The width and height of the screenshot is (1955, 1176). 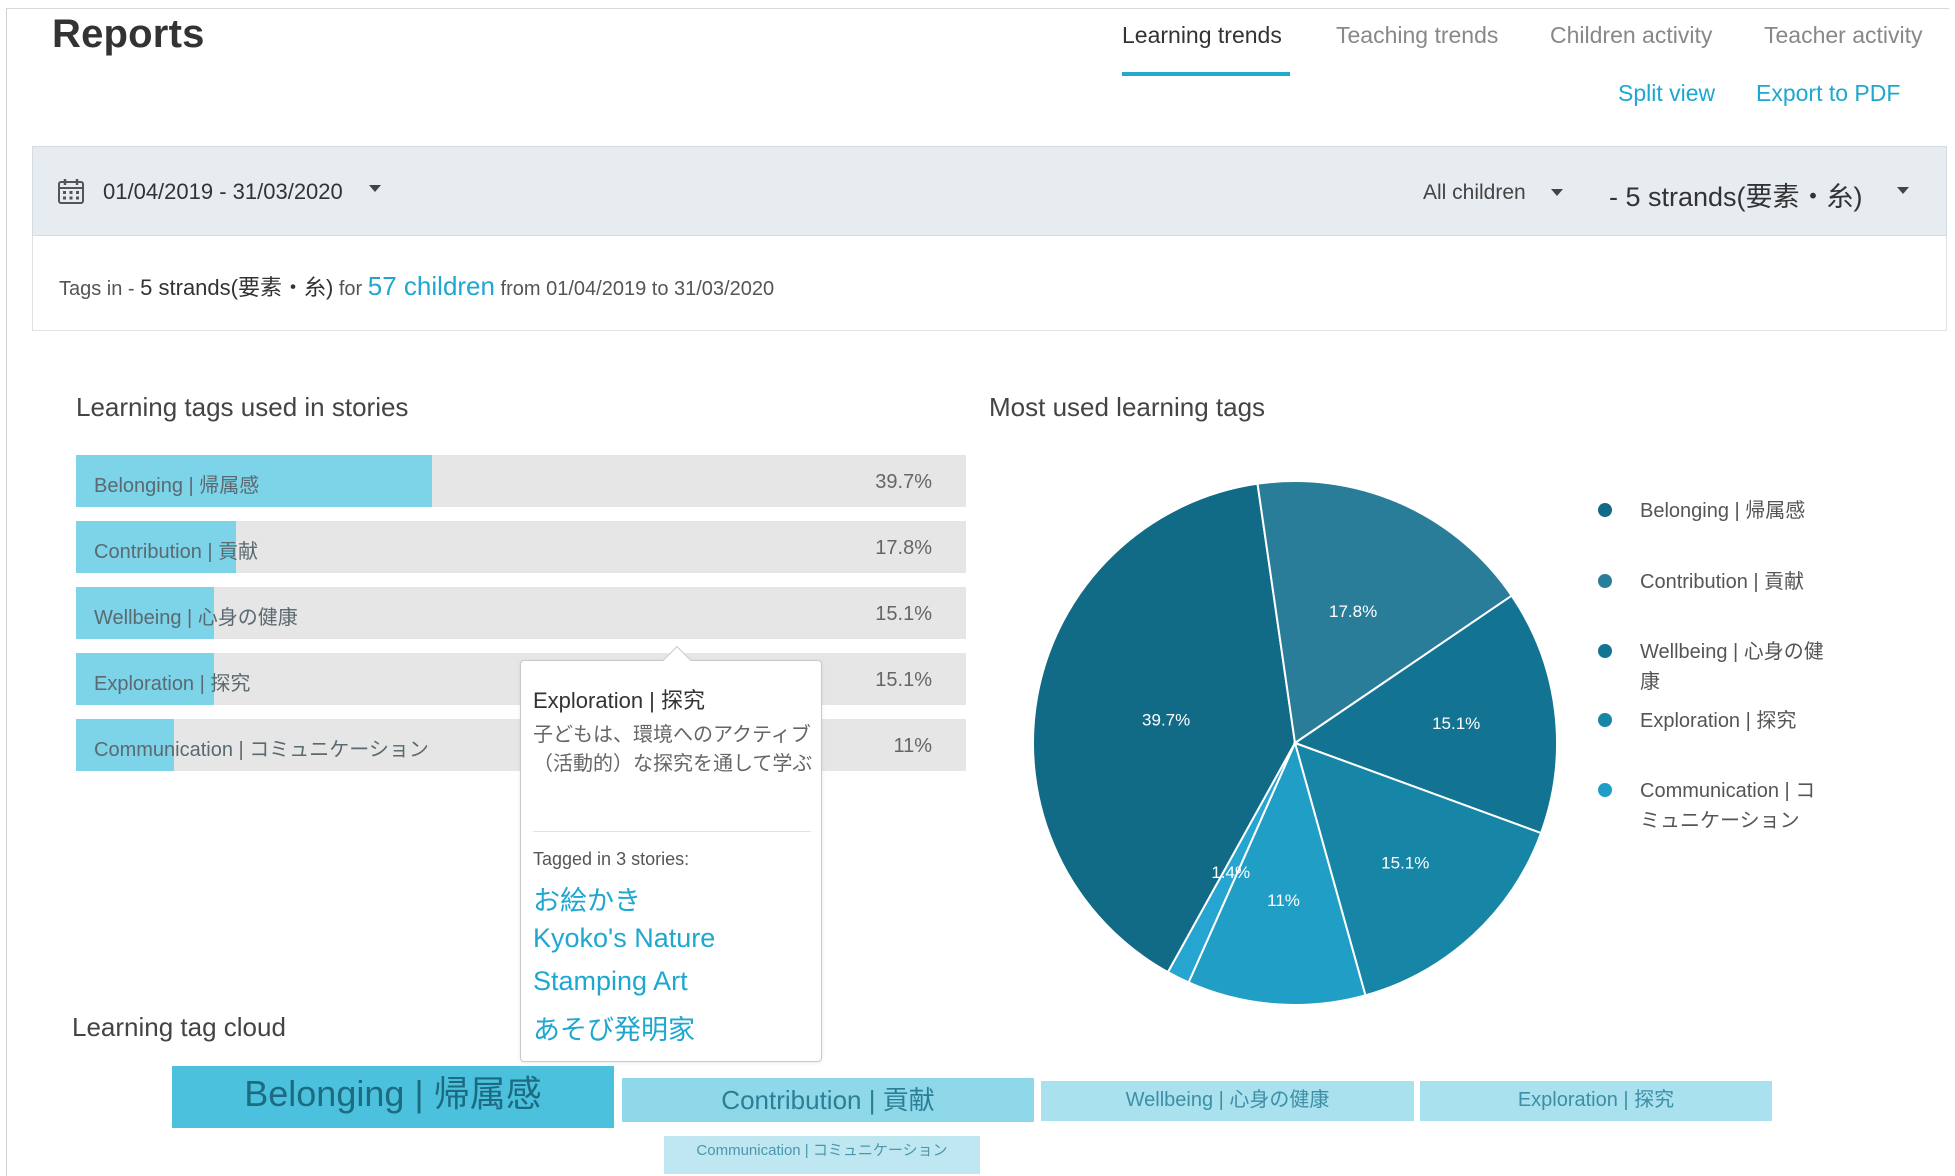 What do you see at coordinates (1353, 611) in the screenshot?
I see `pie-slice-label: 17.8%` at bounding box center [1353, 611].